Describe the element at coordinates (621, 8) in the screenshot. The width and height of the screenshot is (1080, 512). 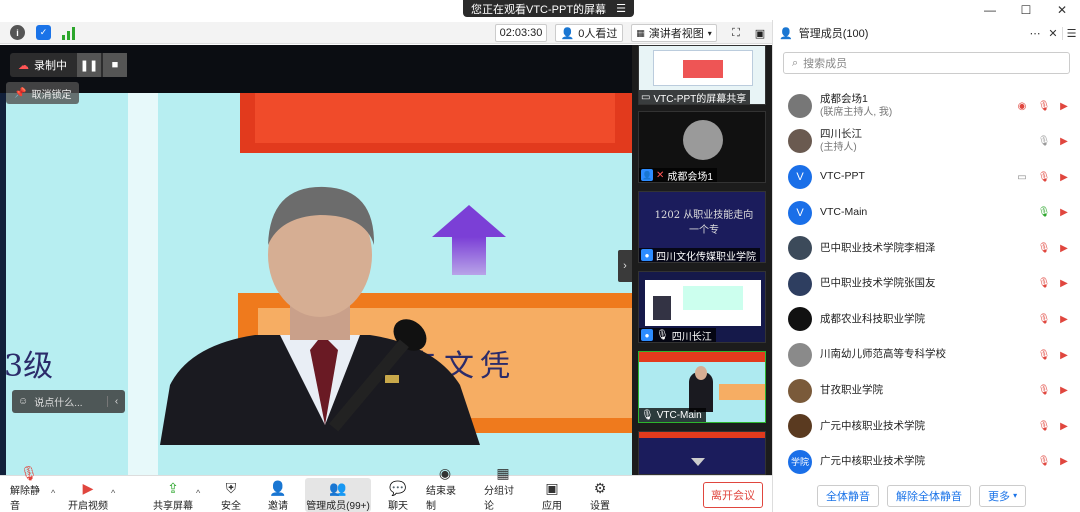
I see `menu-icon: ☰` at that location.